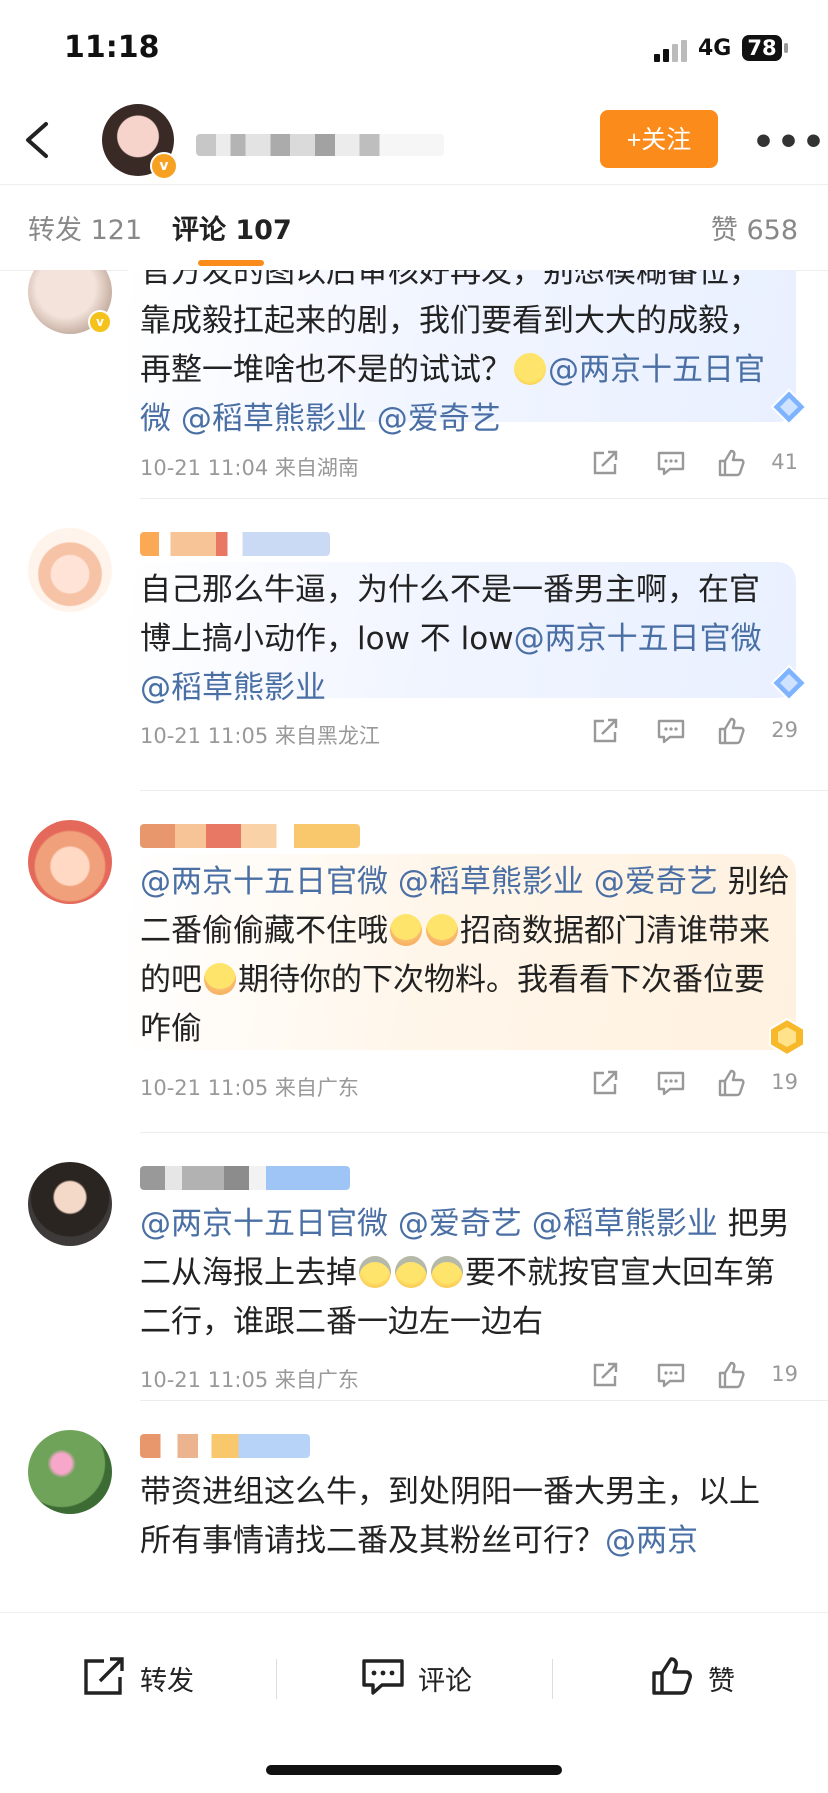 The height and width of the screenshot is (1793, 828). What do you see at coordinates (786, 48) in the screenshot?
I see `battery-tip` at bounding box center [786, 48].